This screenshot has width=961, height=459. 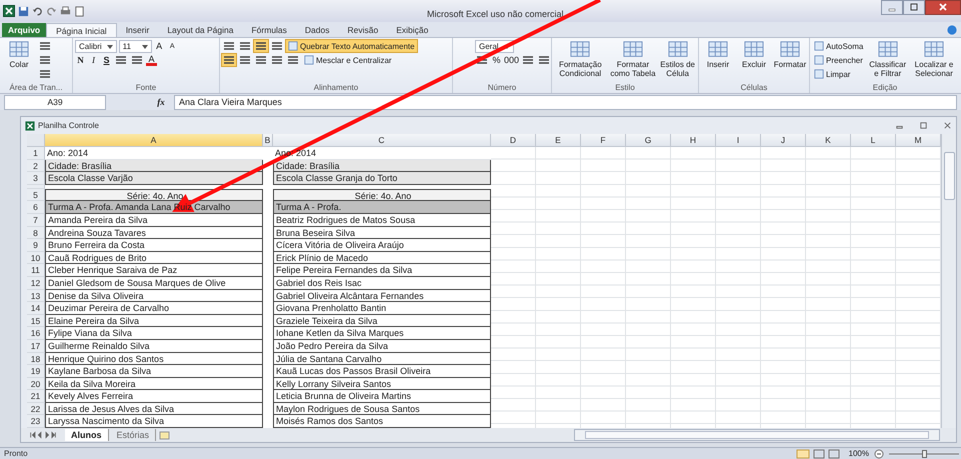 I want to click on ribbon-tab: Página Inicial, so click(x=81, y=30).